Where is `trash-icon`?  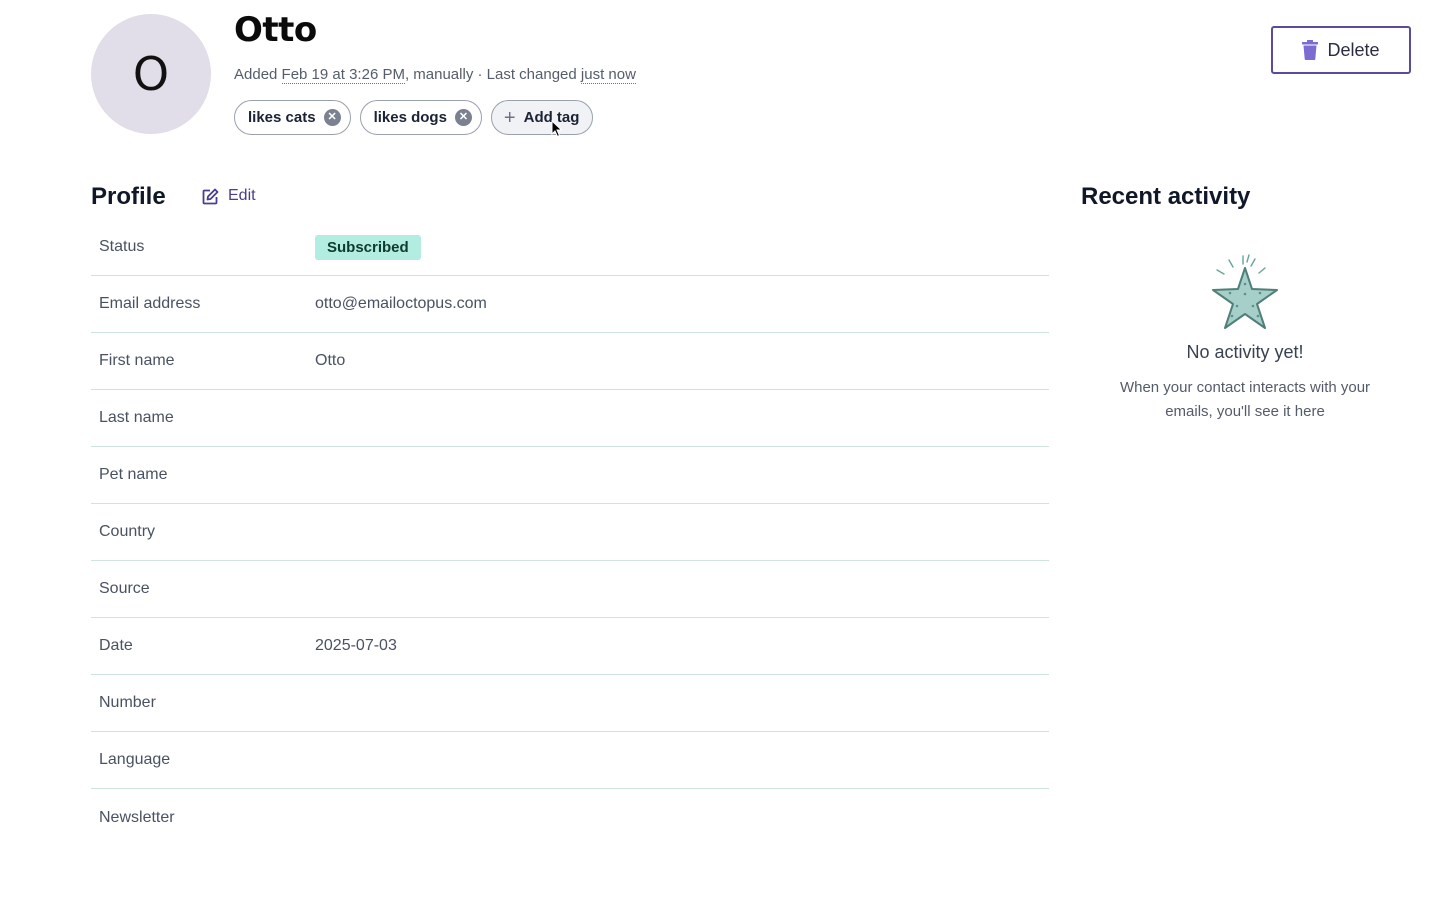 trash-icon is located at coordinates (1310, 50).